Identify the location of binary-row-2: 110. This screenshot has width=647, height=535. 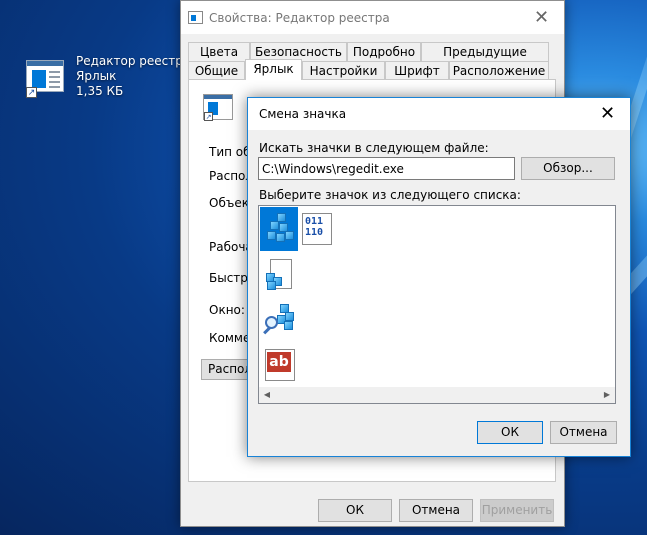
(314, 232).